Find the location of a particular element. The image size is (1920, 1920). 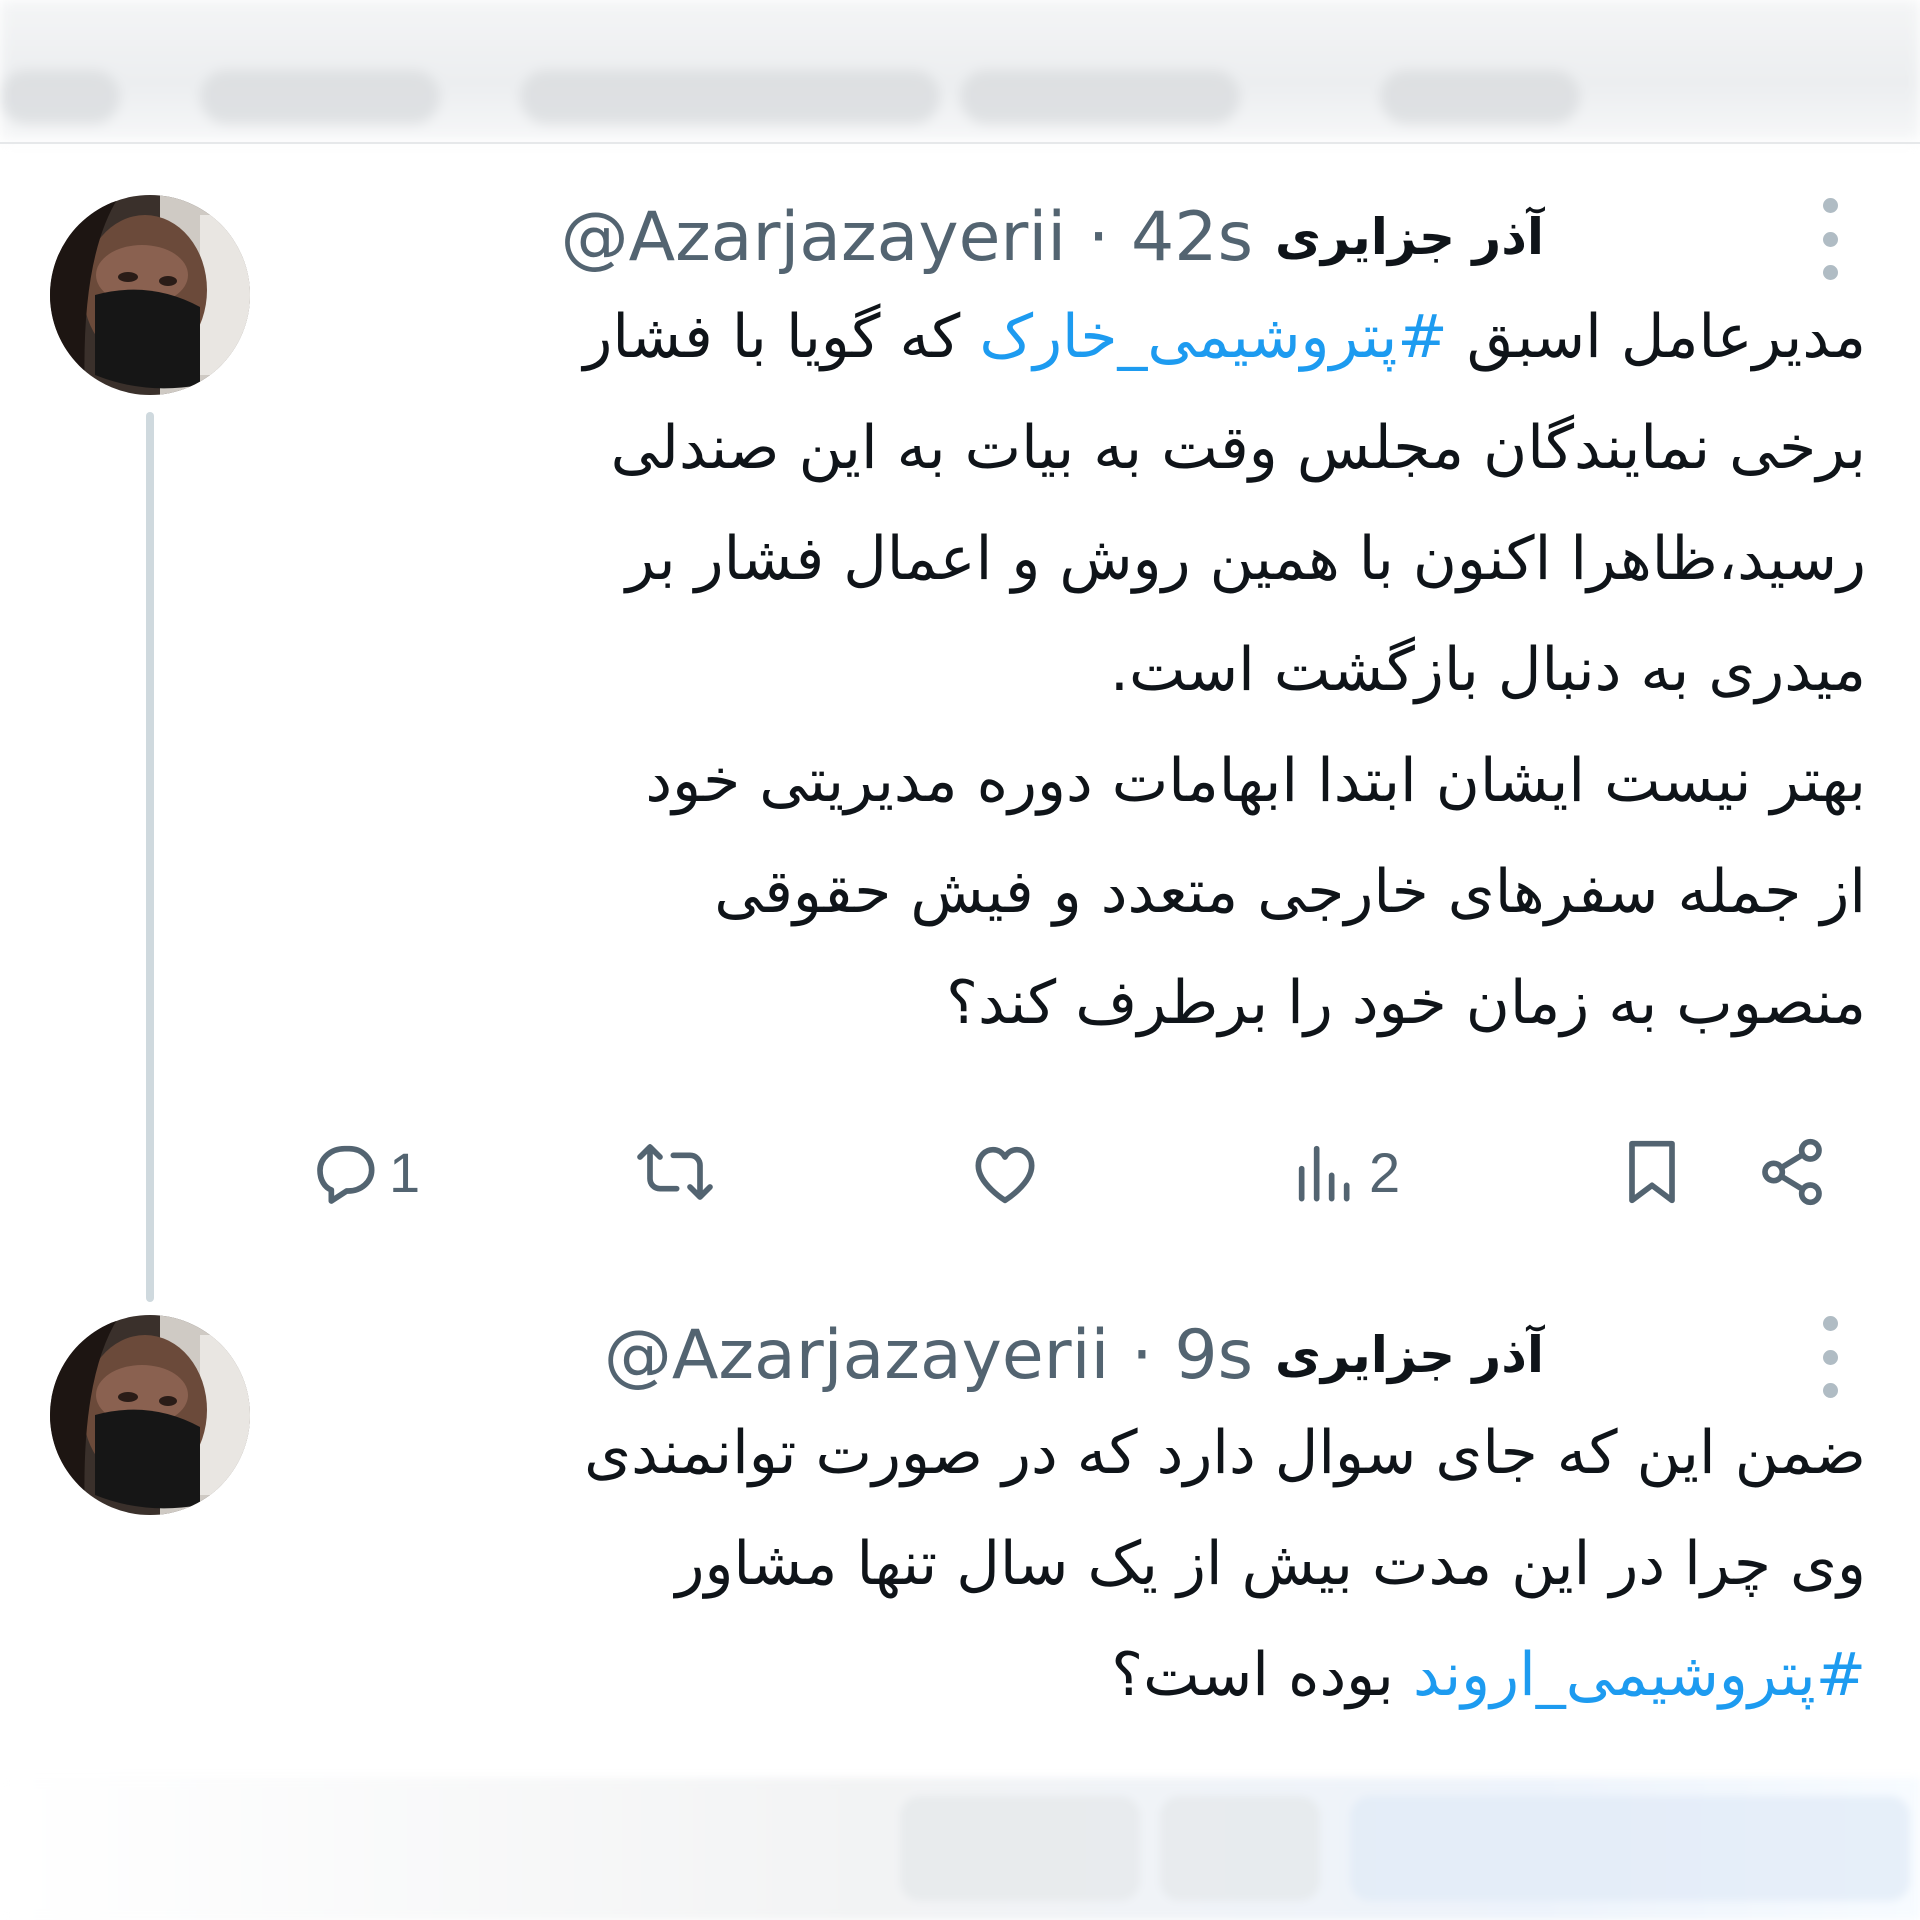

hashtag-link: #پتروشیمی_اروند is located at coordinates (1639, 1675).